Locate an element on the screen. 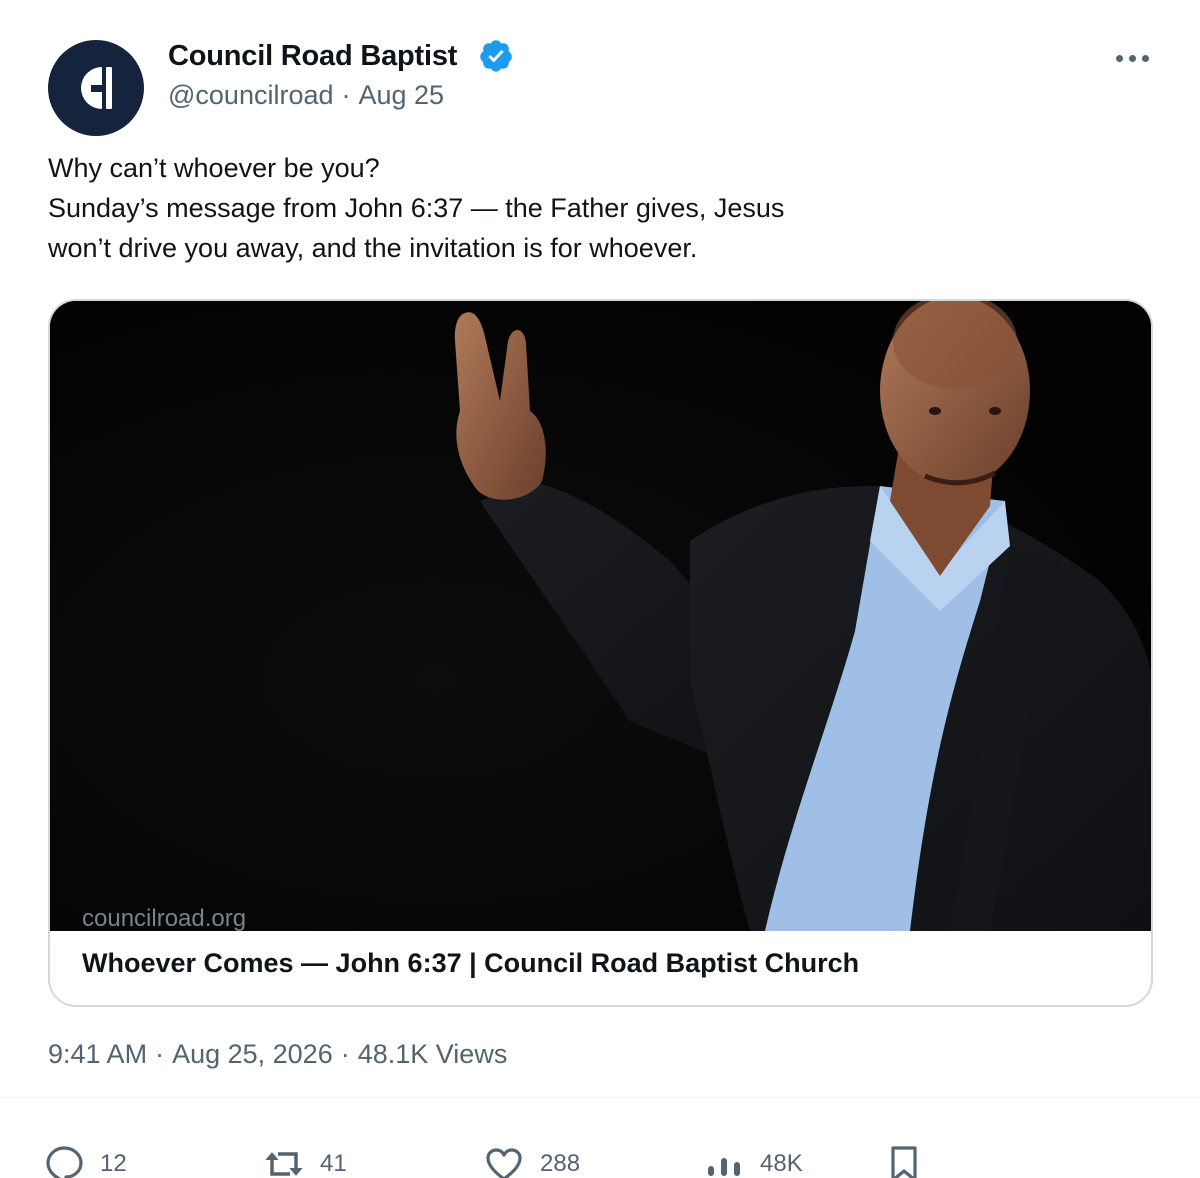 The image size is (1200, 1178). reply-count: 12 is located at coordinates (113, 1163).